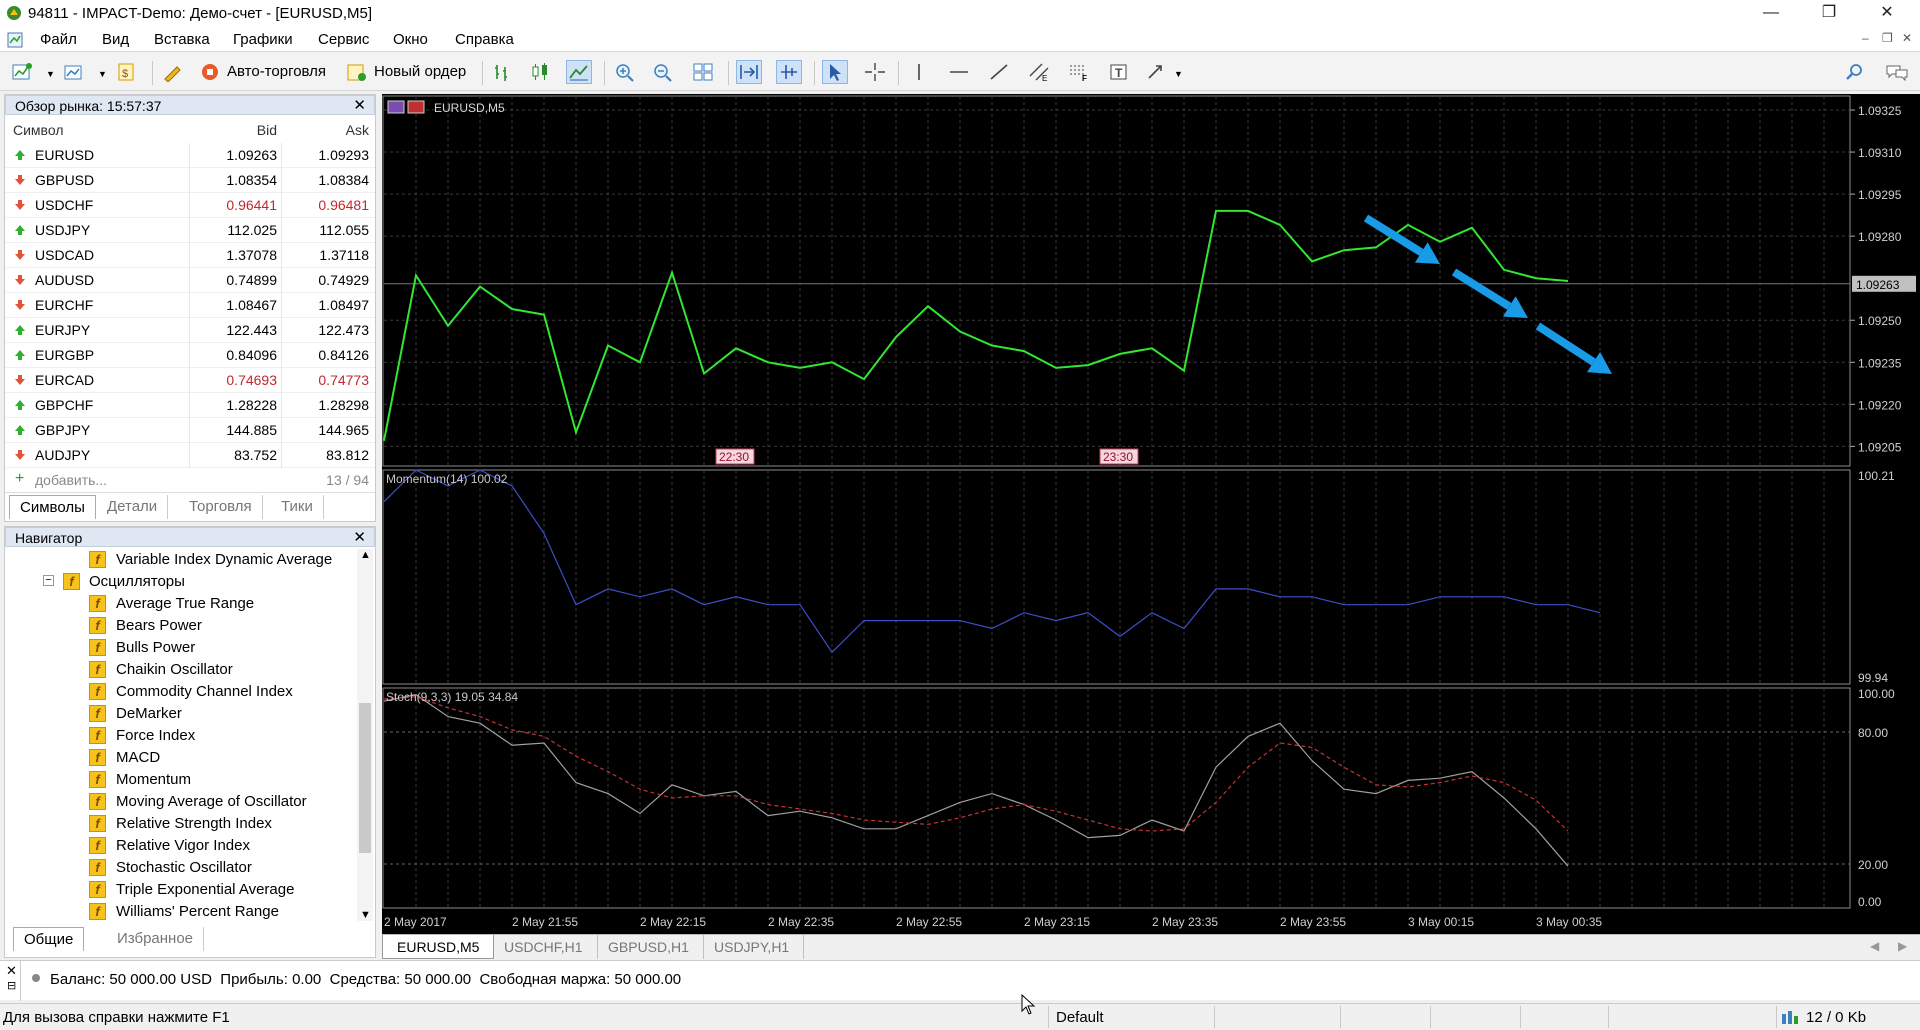  I want to click on collapse-icon: −, so click(48, 580).